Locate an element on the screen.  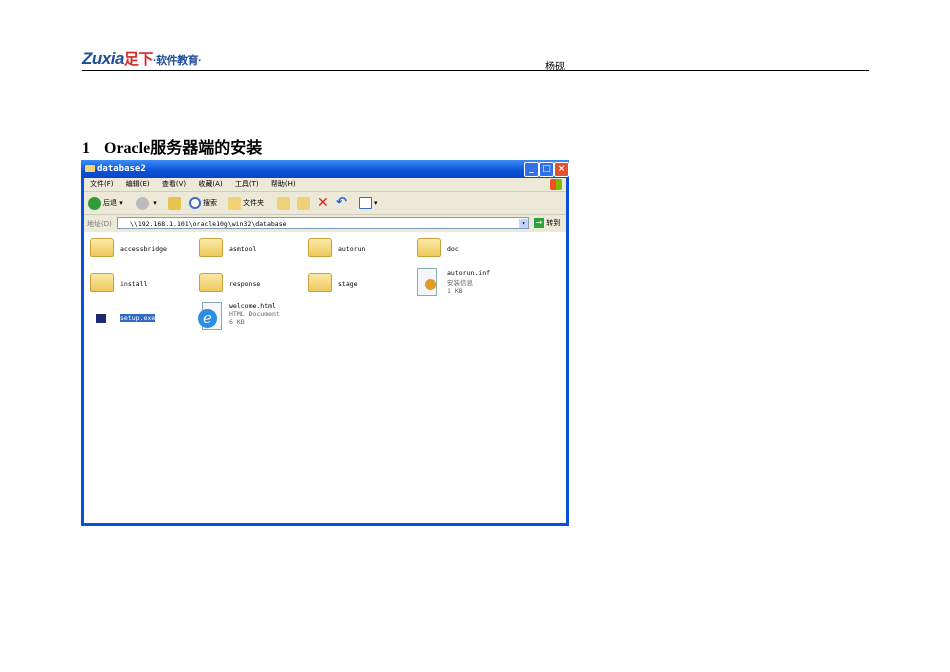
maximize-button: □ is located at coordinates (546, 169).